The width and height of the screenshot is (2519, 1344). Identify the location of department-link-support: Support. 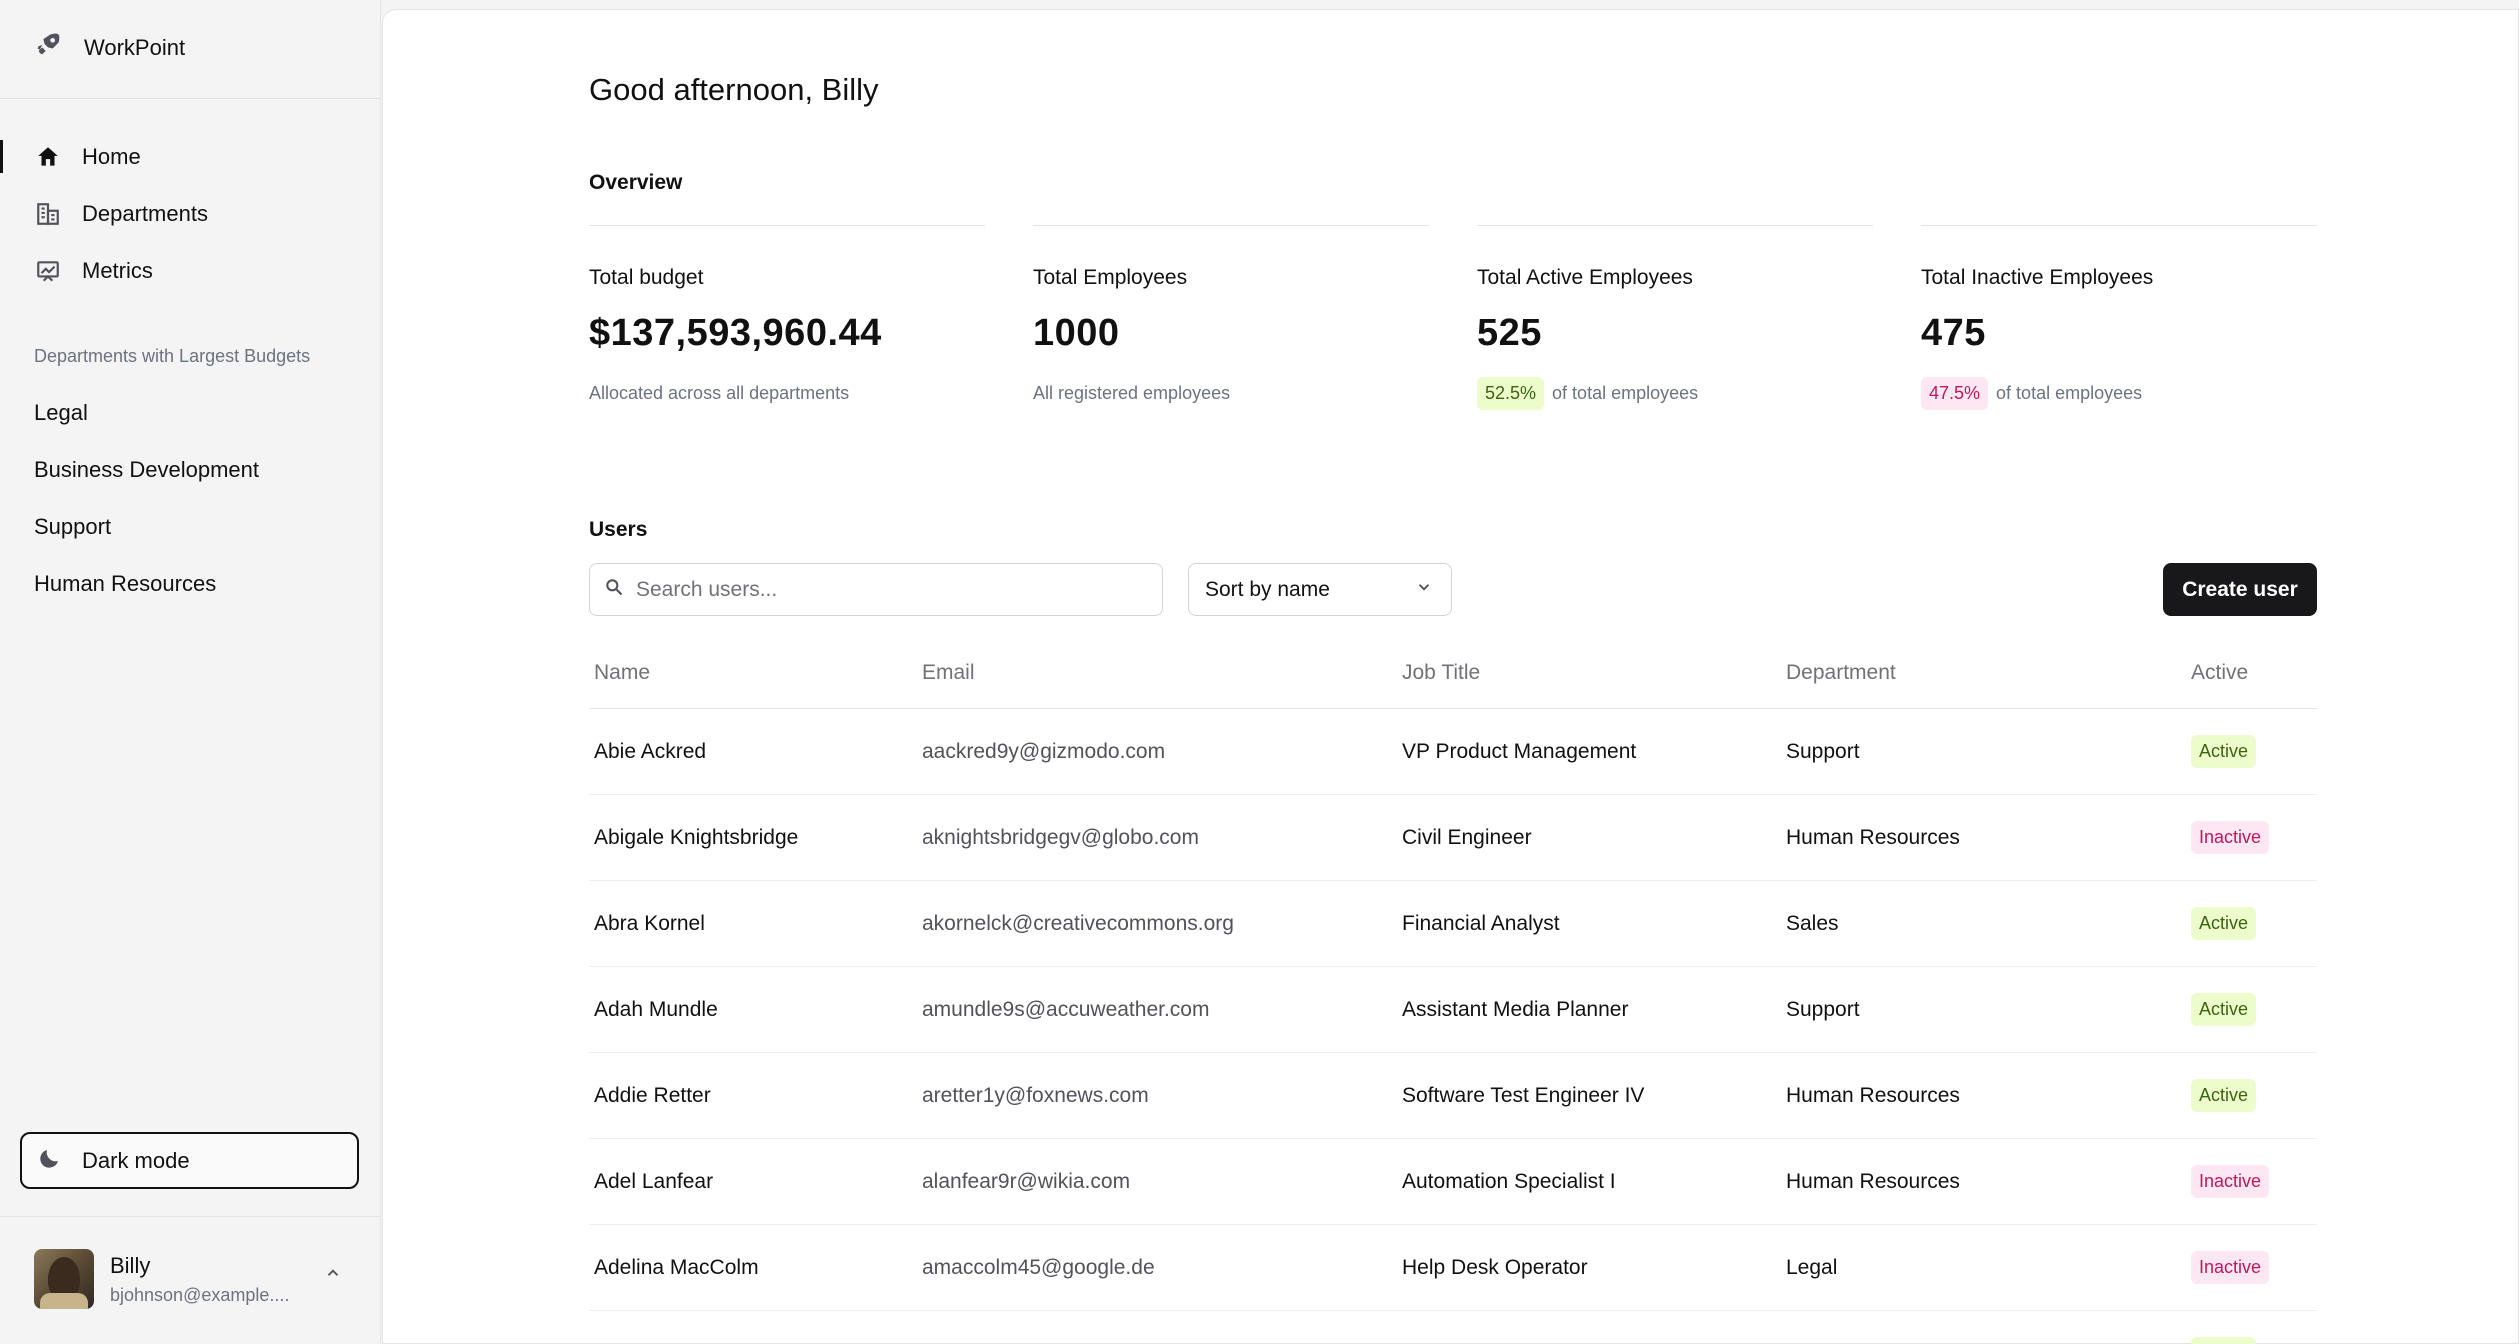
(146, 526).